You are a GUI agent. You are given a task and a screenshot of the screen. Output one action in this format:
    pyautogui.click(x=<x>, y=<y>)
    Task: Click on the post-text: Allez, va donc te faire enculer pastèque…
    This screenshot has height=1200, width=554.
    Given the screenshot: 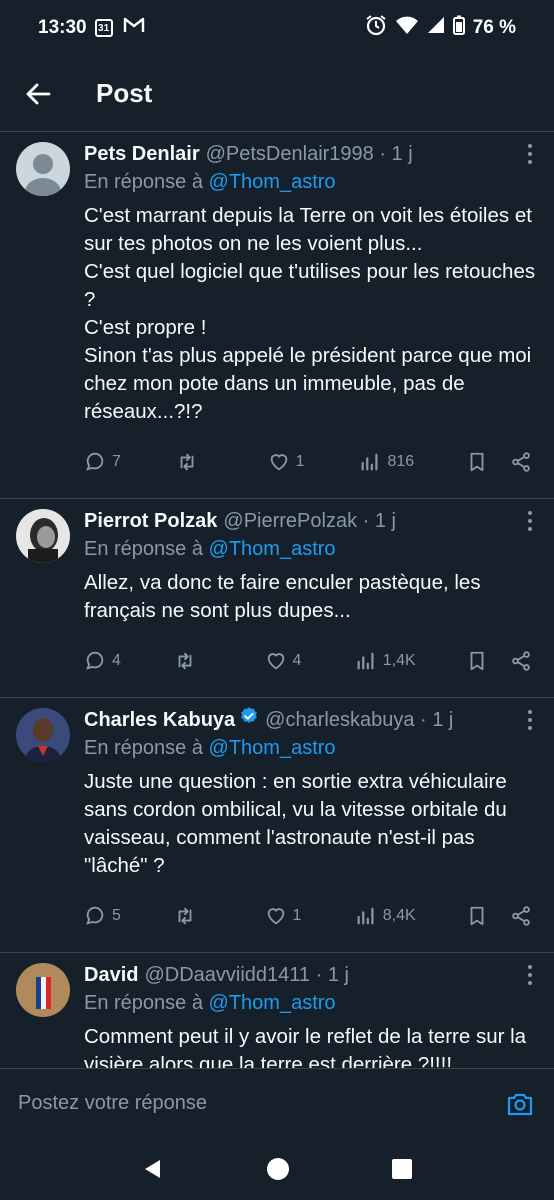 What is the action you would take?
    pyautogui.click(x=282, y=596)
    